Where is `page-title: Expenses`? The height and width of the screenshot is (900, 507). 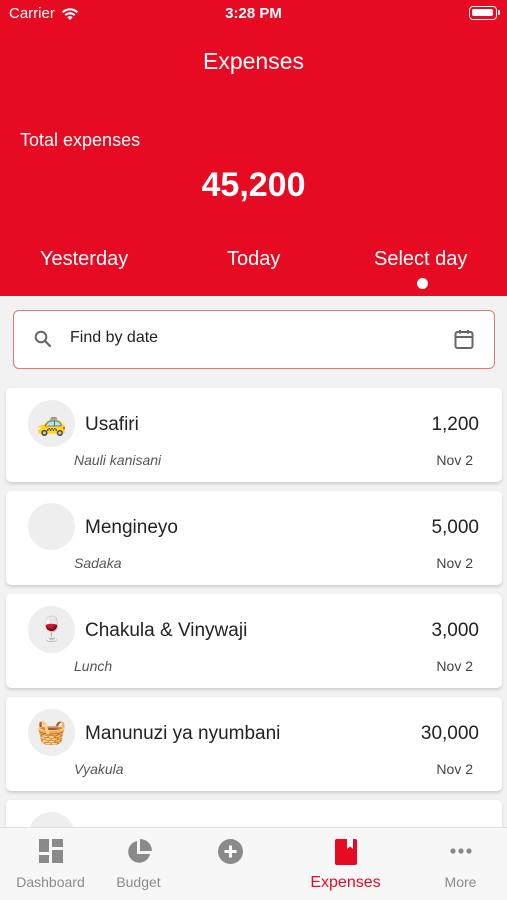 page-title: Expenses is located at coordinates (253, 61).